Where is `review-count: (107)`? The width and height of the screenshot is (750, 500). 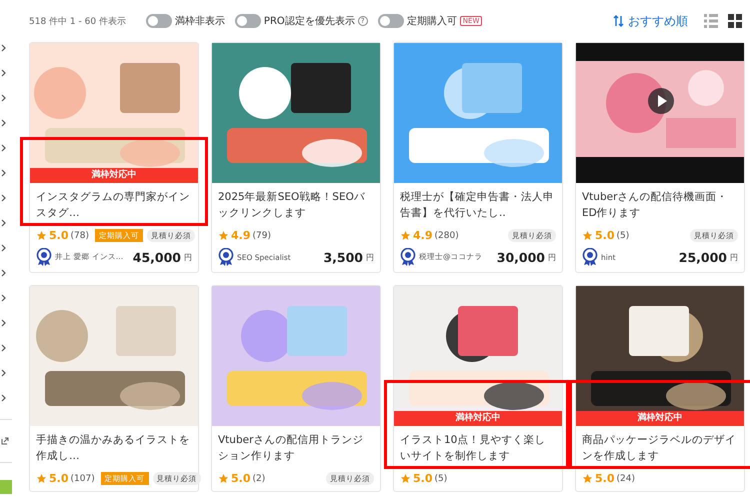 review-count: (107) is located at coordinates (82, 479).